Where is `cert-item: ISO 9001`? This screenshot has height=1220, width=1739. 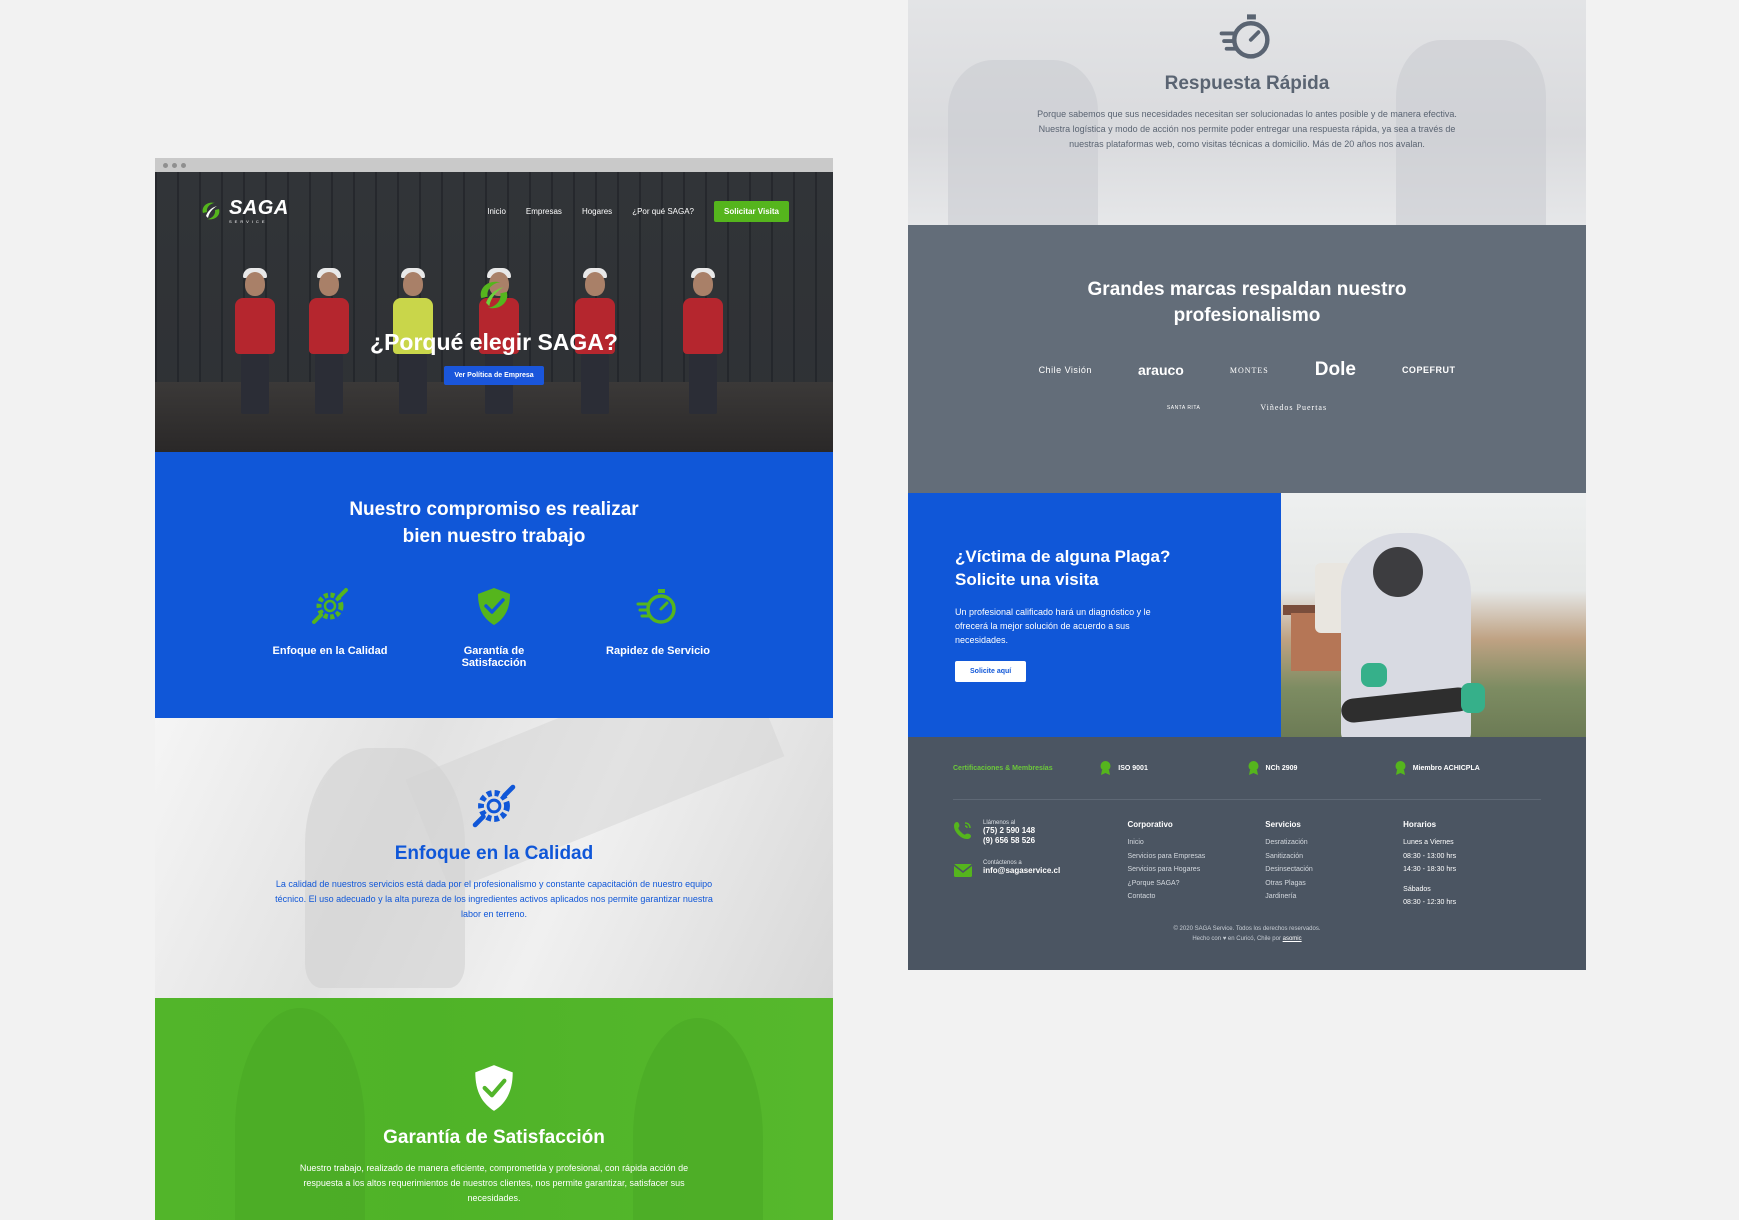
cert-item: ISO 9001 is located at coordinates (1172, 768).